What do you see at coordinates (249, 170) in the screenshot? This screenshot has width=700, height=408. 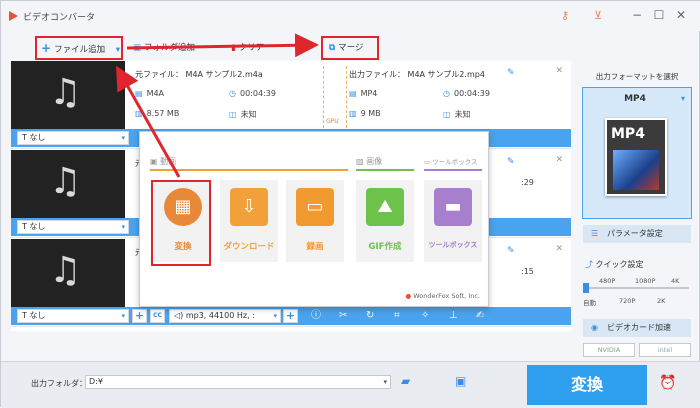 I see `video-section-line` at bounding box center [249, 170].